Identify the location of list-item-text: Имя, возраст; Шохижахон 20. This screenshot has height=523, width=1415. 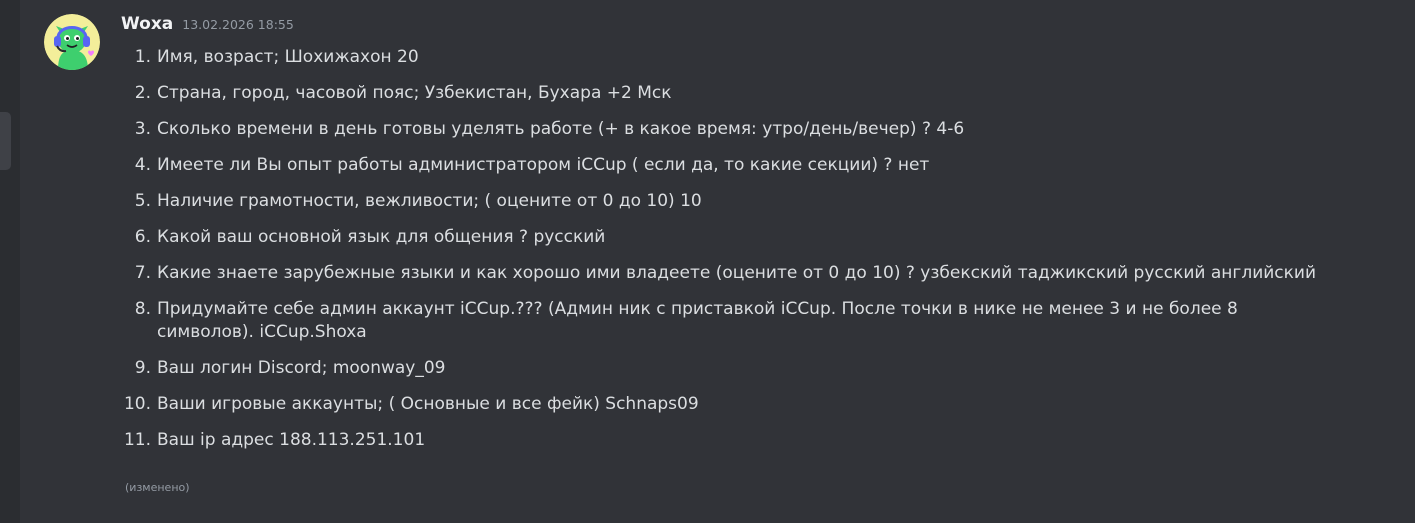
(288, 57).